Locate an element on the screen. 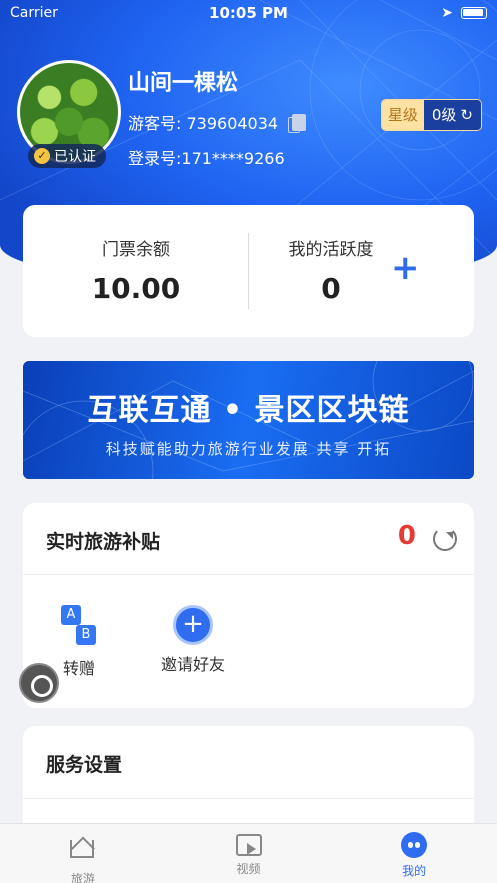 Image resolution: width=497 pixels, height=883 pixels. status-icons: ➤ is located at coordinates (464, 13).